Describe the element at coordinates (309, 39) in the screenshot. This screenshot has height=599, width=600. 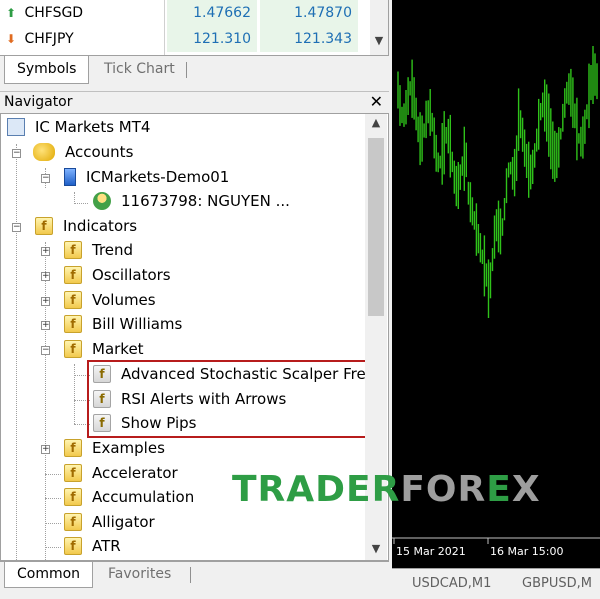
I see `ask-cell: 121.343` at that location.